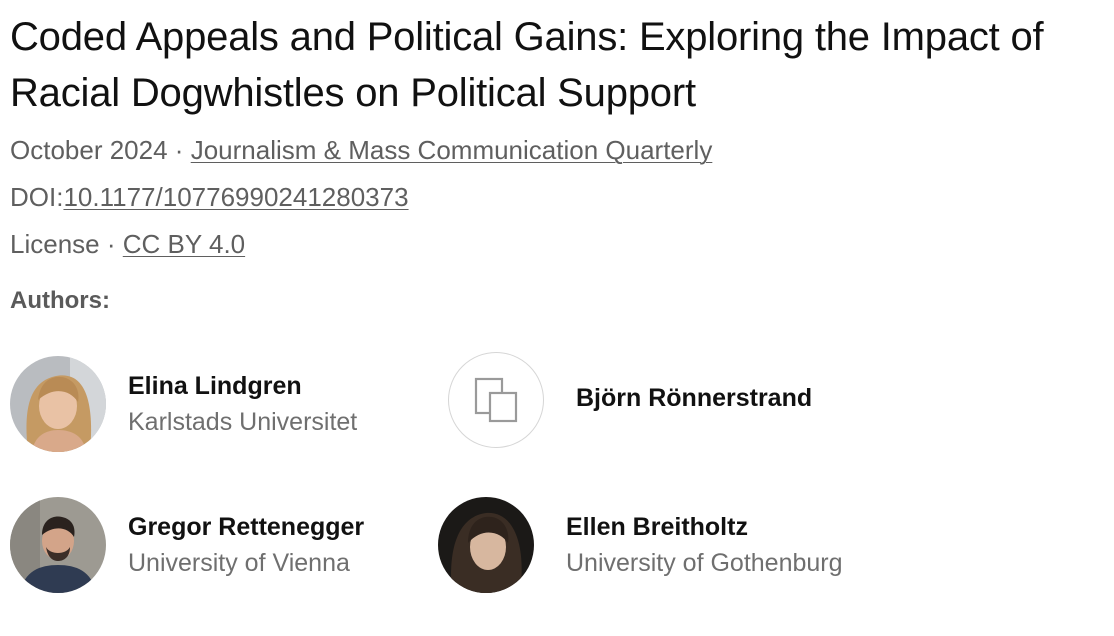 The height and width of the screenshot is (636, 1114). What do you see at coordinates (37, 197) in the screenshot?
I see `doi-label: DOI:` at bounding box center [37, 197].